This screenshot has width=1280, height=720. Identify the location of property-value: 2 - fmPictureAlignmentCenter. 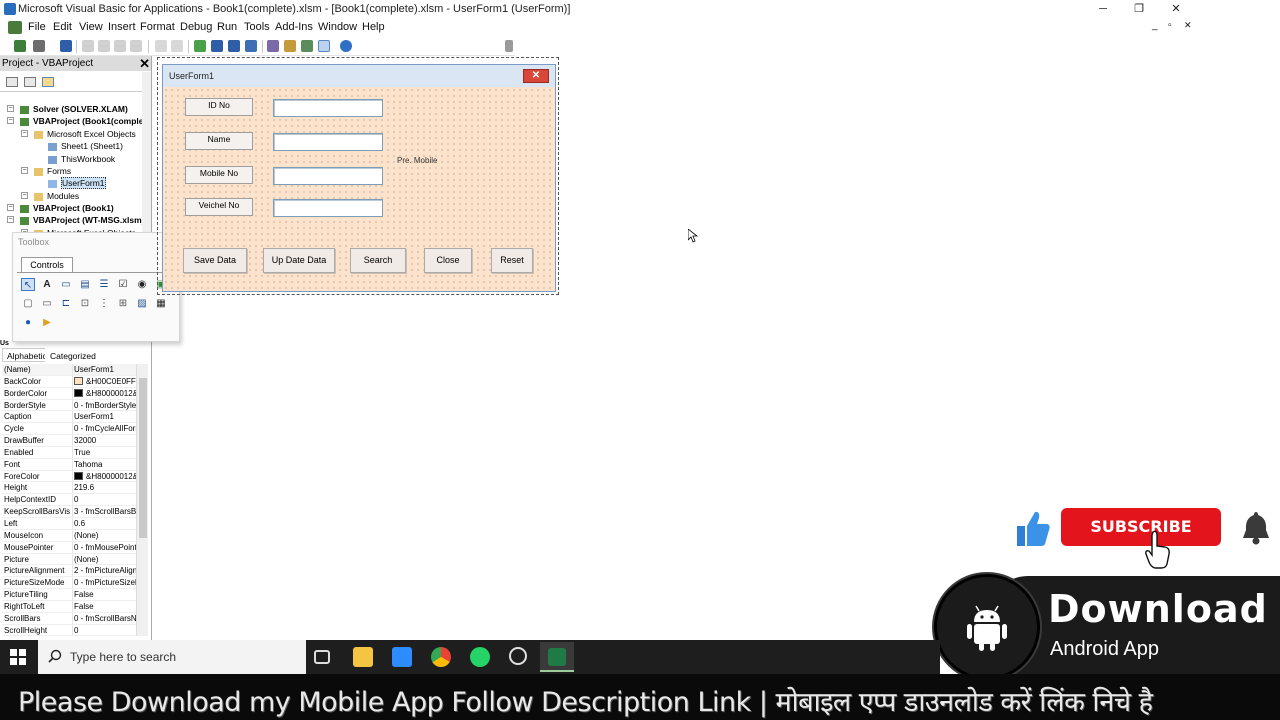
(104, 571).